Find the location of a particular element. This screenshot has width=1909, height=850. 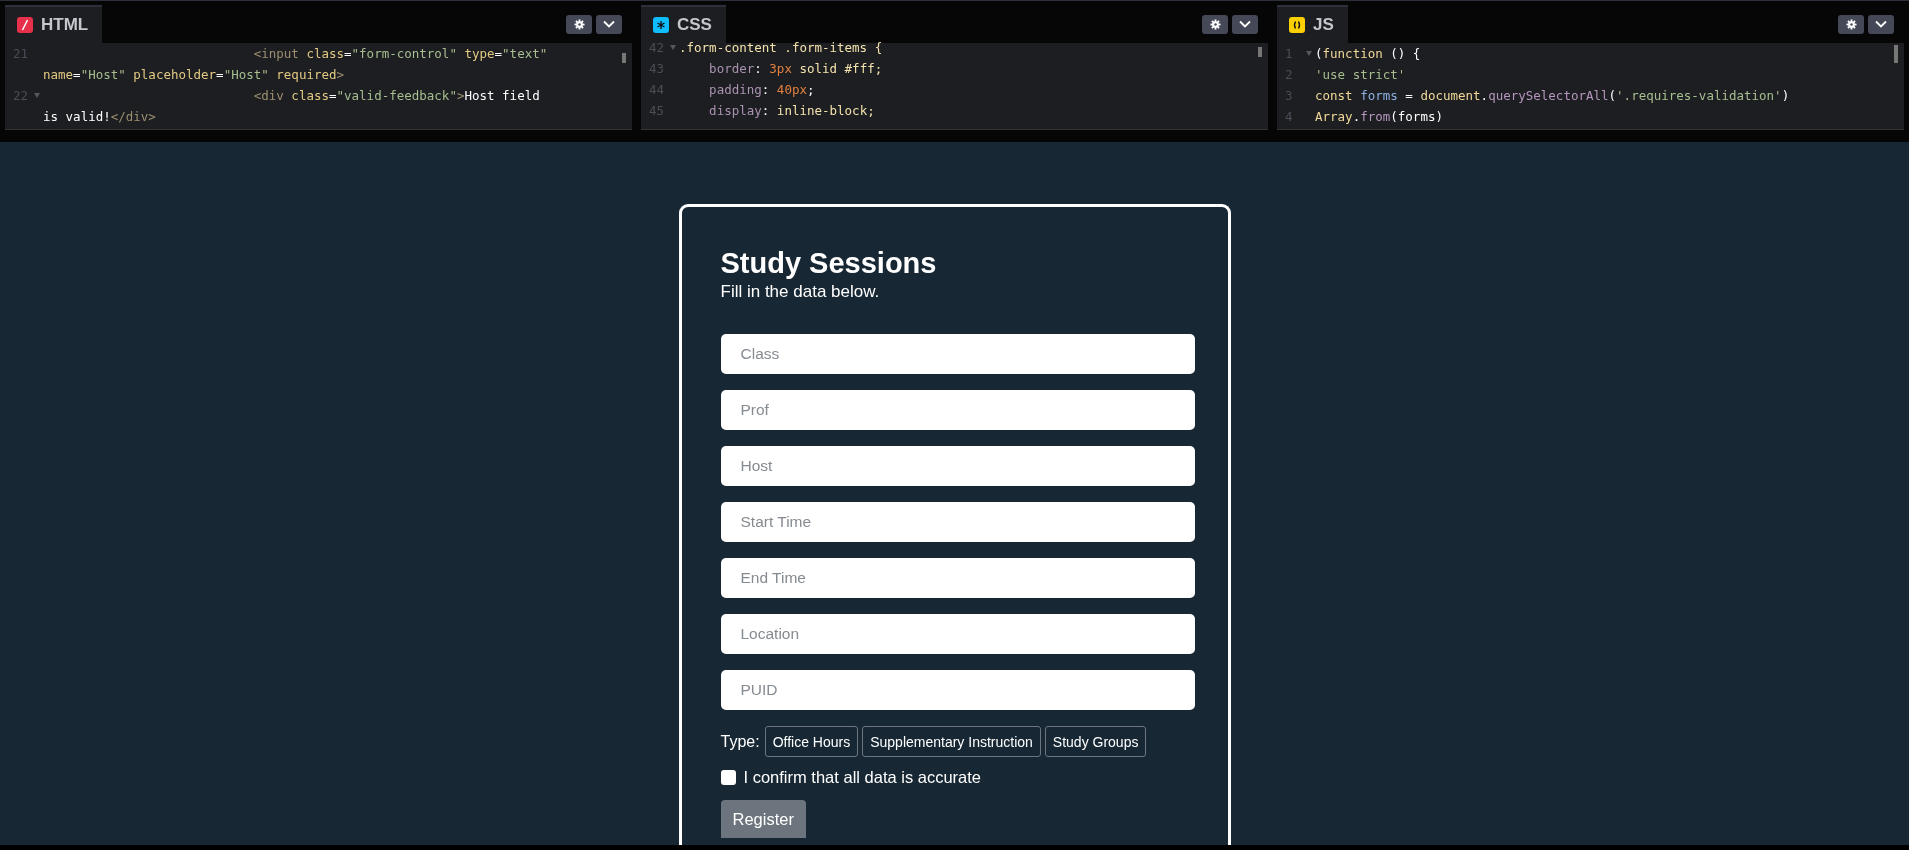

editor-tab: HTML is located at coordinates (54, 24).